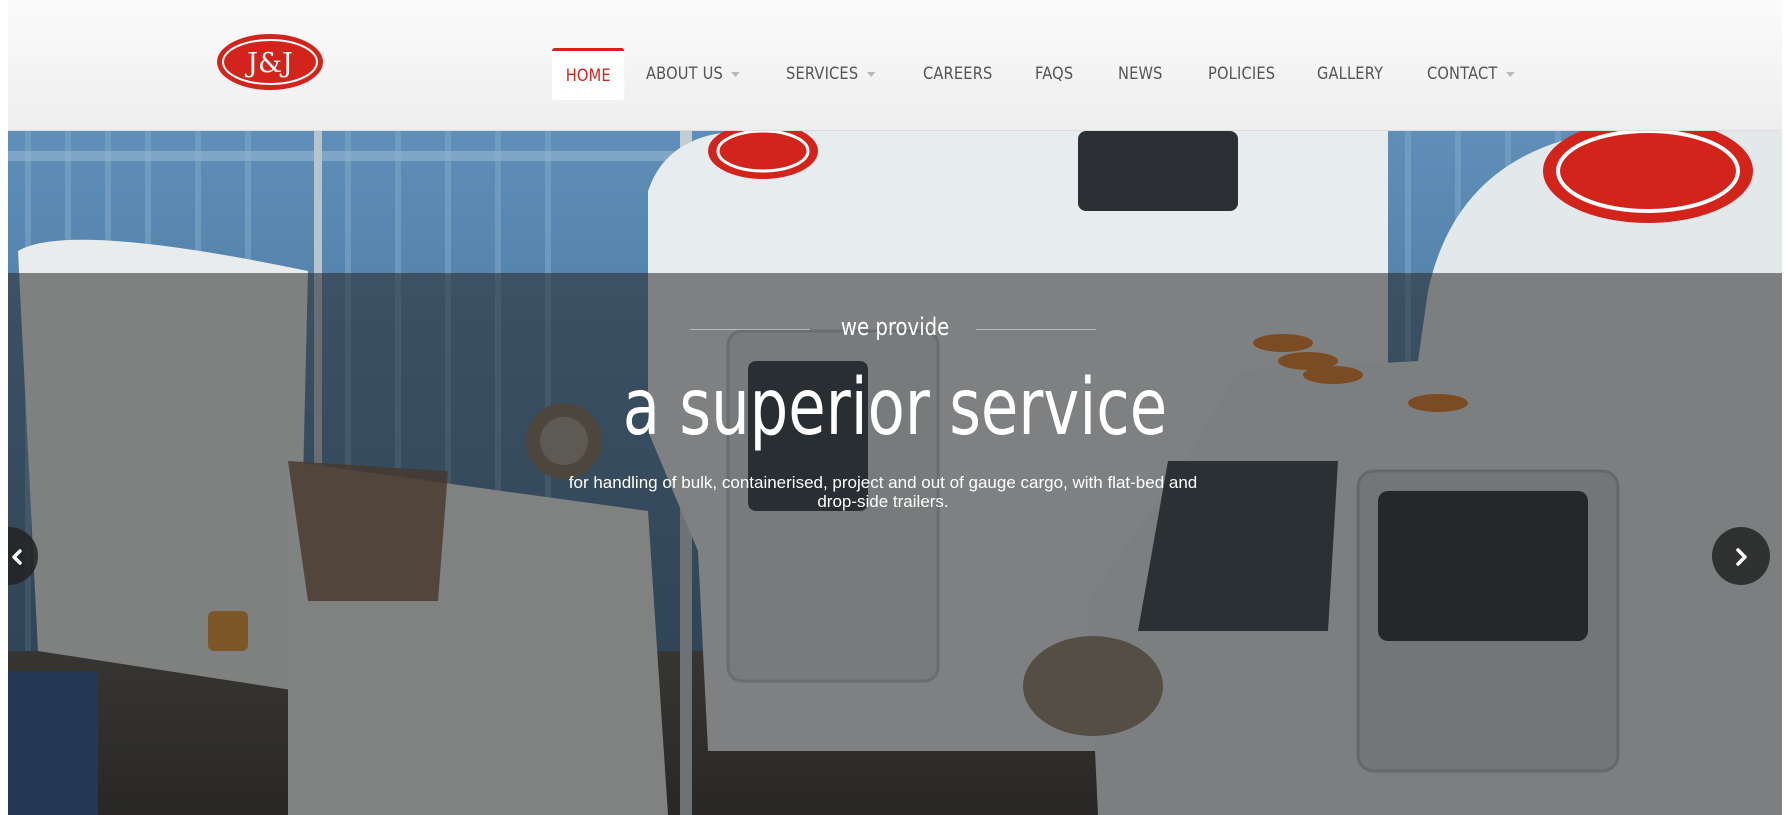 Image resolution: width=1788 pixels, height=815 pixels. Describe the element at coordinates (17, 557) in the screenshot. I see `chevron-left-icon` at that location.